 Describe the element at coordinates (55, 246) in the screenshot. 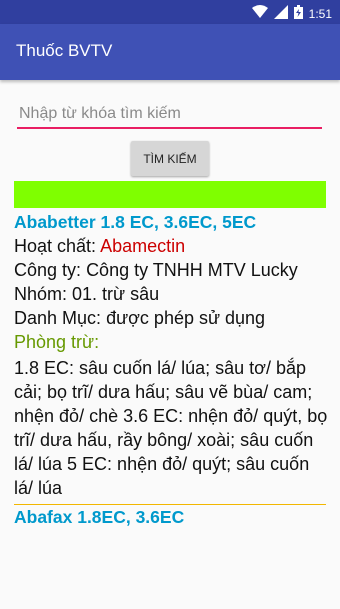

I see `active-ingredient-label: Hoạt chất:` at that location.